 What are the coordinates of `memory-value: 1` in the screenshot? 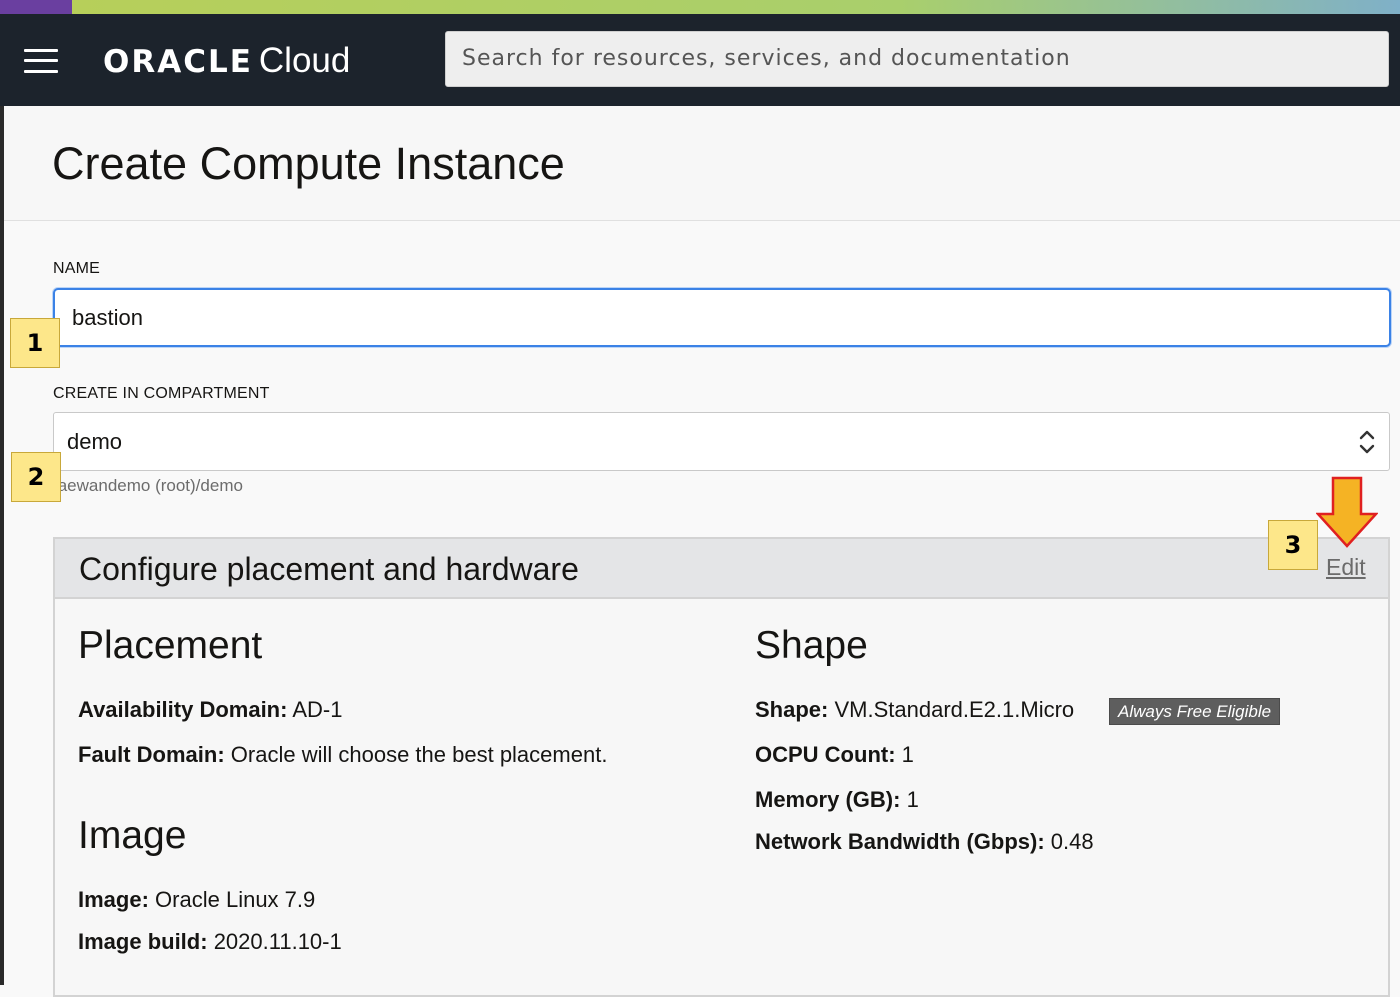 It's located at (912, 799).